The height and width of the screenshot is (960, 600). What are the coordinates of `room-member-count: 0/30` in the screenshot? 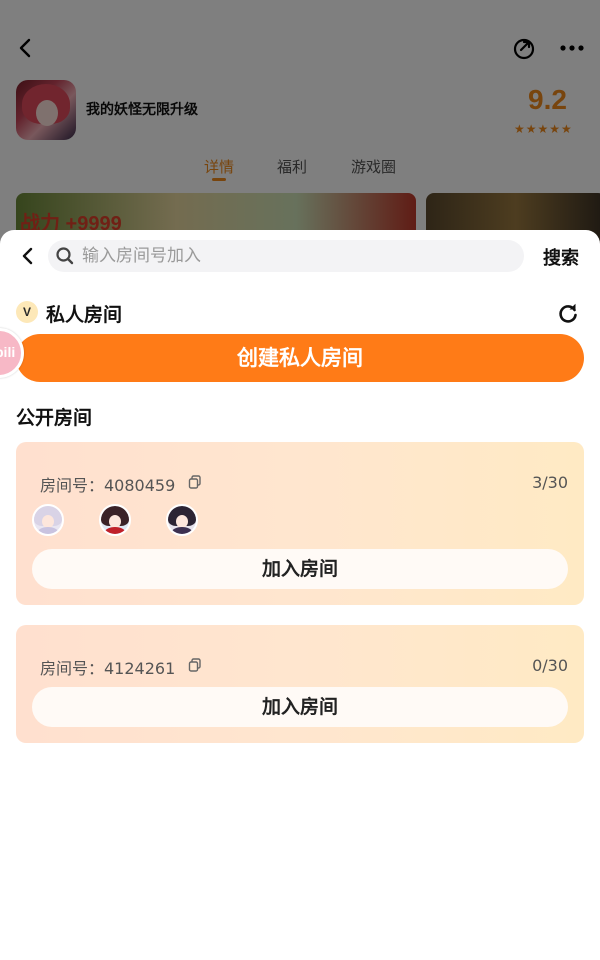 It's located at (550, 665).